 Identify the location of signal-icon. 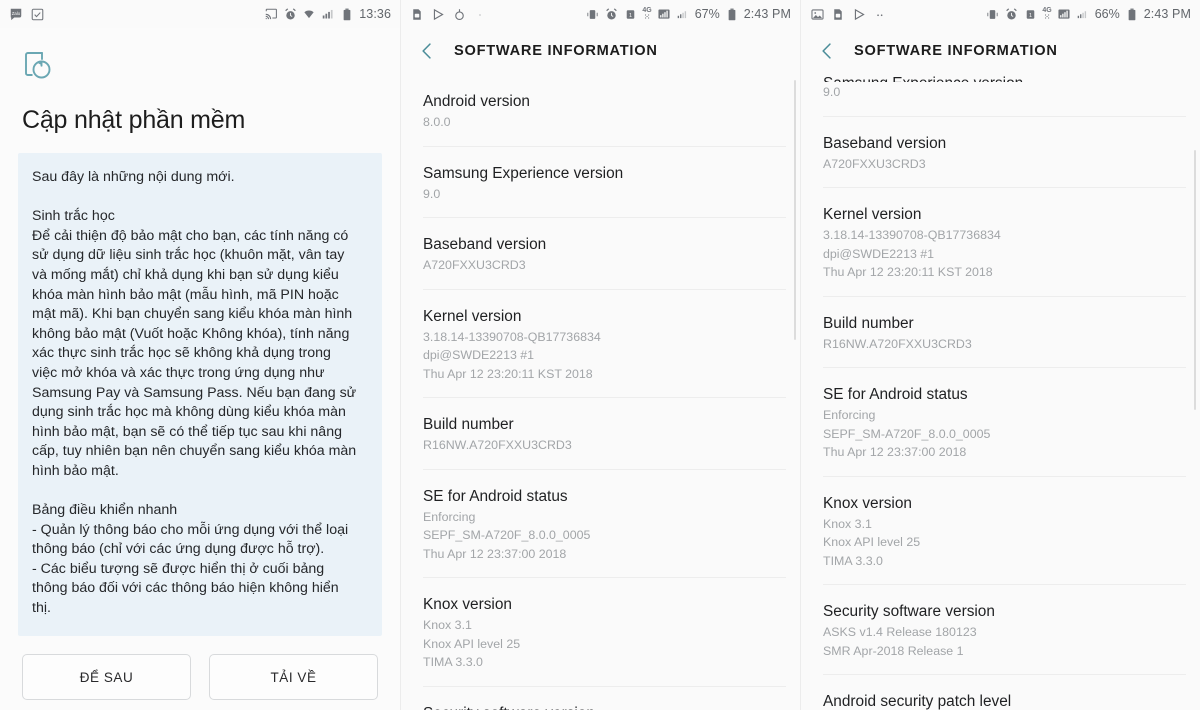
(328, 14).